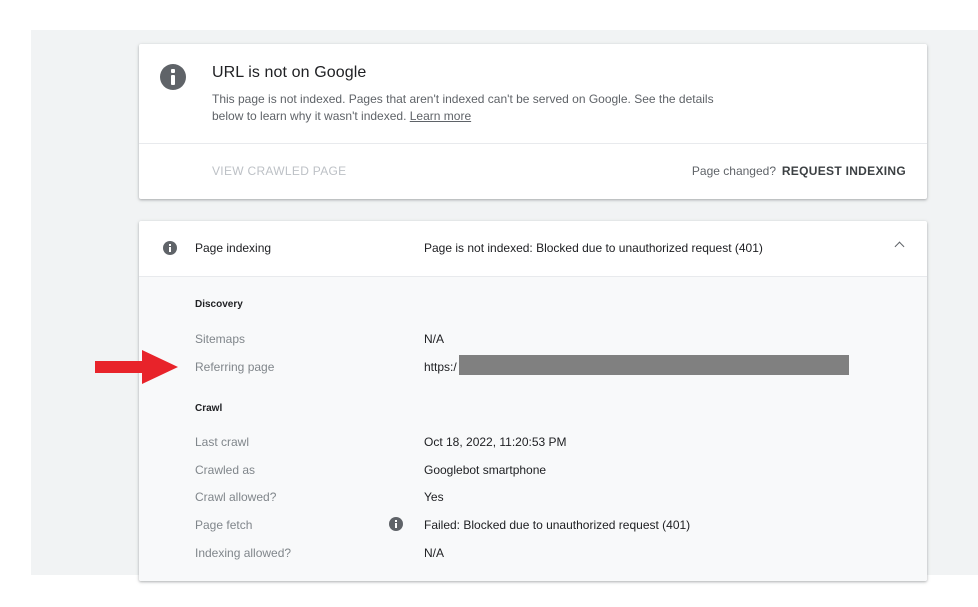 This screenshot has height=607, width=978. What do you see at coordinates (243, 553) in the screenshot?
I see `indexing-allowed-label: Indexing allowed?` at bounding box center [243, 553].